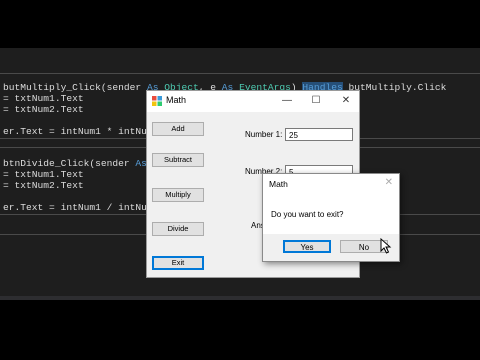  What do you see at coordinates (81, 207) in the screenshot?
I see `code-token: er.Text = intNum1 / intNum2` at bounding box center [81, 207].